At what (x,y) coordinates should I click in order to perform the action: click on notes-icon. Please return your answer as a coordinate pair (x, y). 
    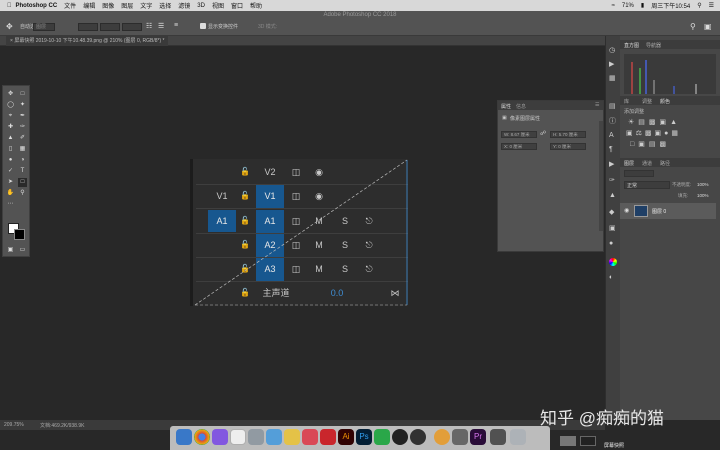
    Looking at the image, I should click on (292, 437).